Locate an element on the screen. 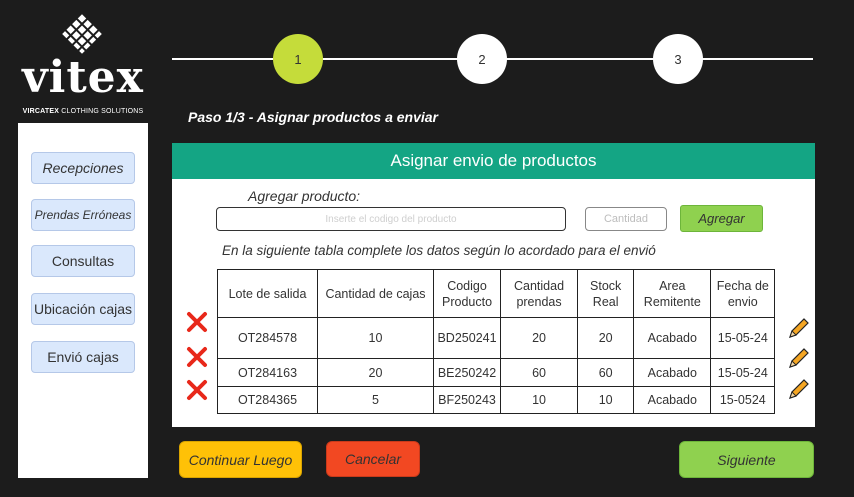  edit-row-2-pencil-icon is located at coordinates (798, 359).